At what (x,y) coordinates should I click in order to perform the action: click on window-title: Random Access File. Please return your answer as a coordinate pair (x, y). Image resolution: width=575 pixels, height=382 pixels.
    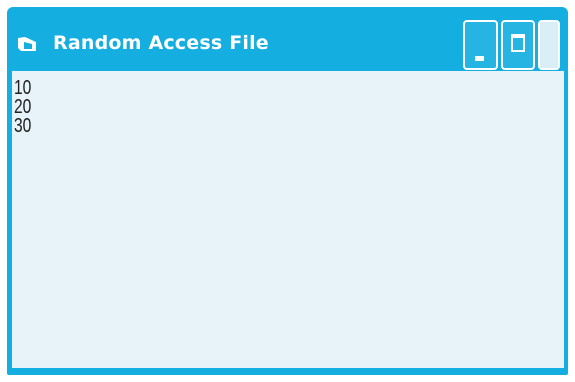
    Looking at the image, I should click on (161, 43).